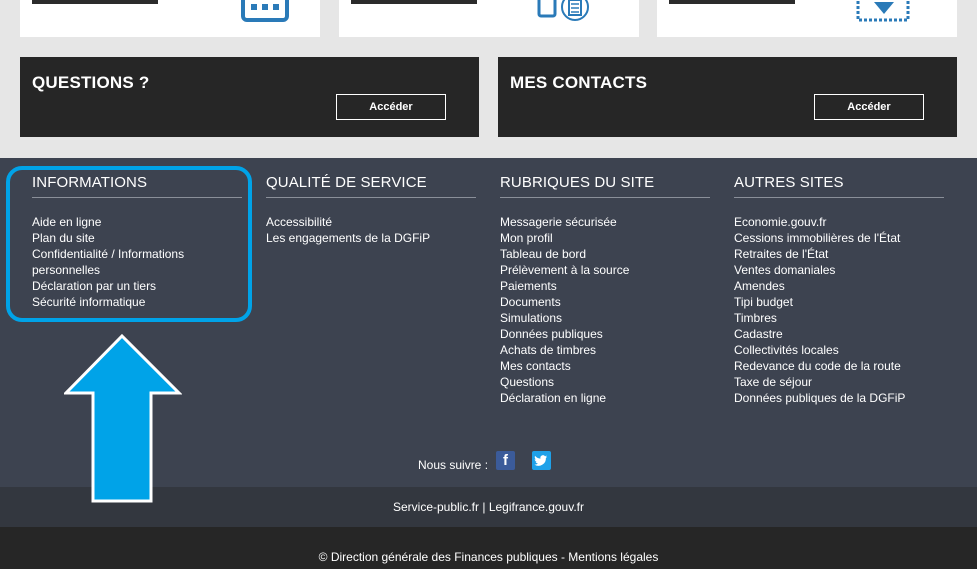 This screenshot has height=569, width=977. I want to click on footer-link: Accessibilité, so click(299, 222).